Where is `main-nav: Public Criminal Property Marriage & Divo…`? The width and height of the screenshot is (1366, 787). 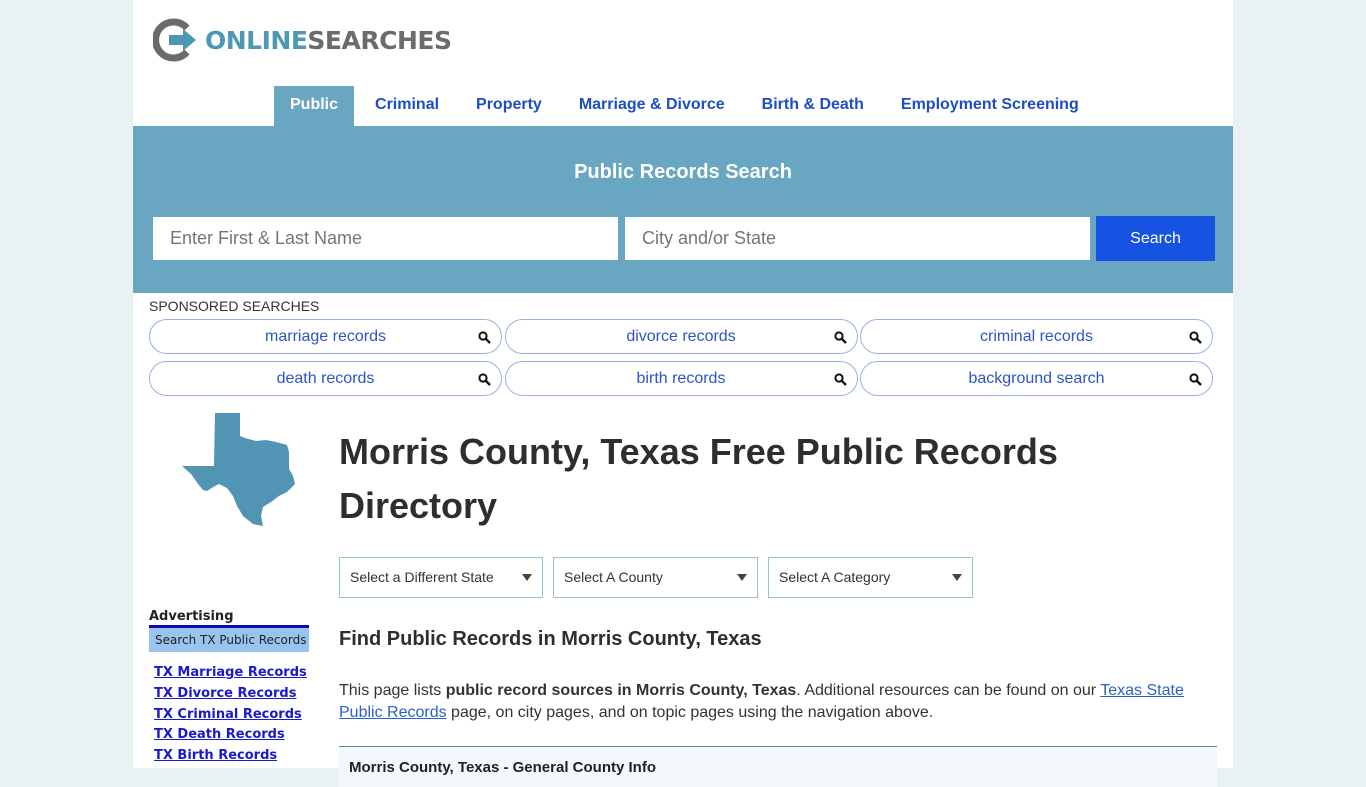
main-nav: Public Criminal Property Marriage & Divo… is located at coordinates (687, 106).